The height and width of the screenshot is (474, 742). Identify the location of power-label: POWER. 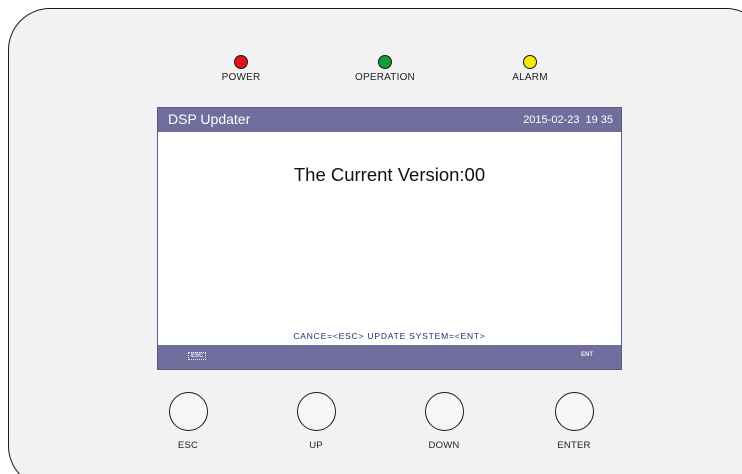
(241, 77).